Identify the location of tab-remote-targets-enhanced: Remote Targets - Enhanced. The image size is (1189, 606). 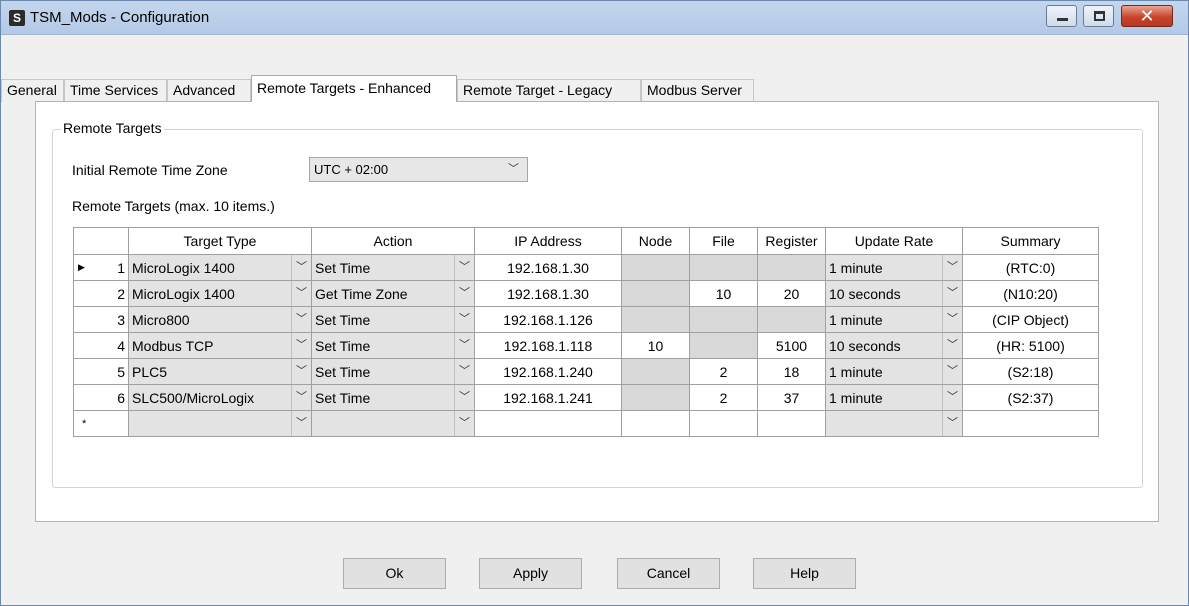
(354, 88).